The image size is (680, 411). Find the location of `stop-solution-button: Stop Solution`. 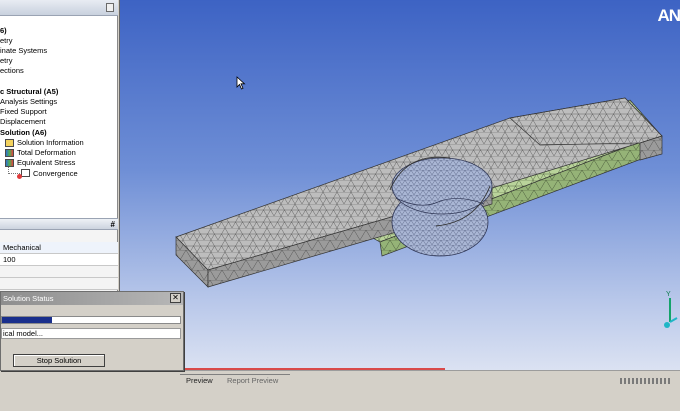

stop-solution-button: Stop Solution is located at coordinates (59, 360).